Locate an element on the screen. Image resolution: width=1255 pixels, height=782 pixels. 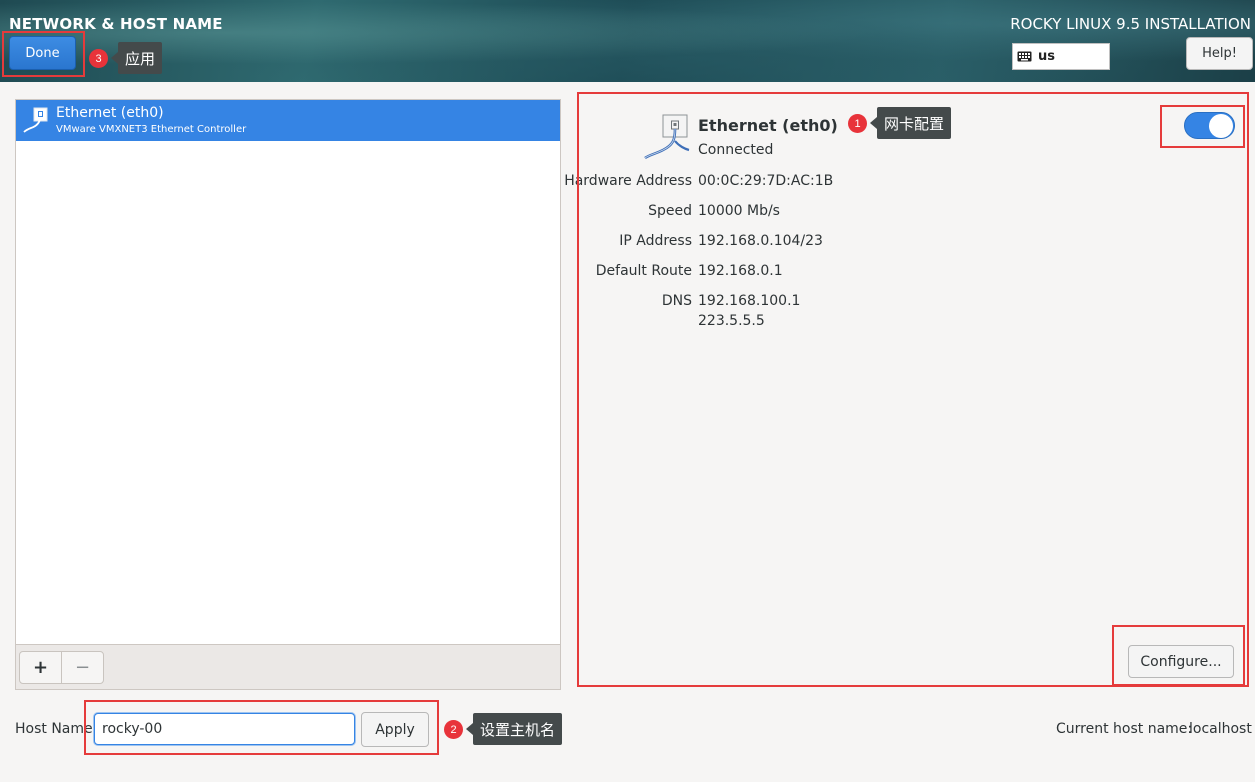
keyboard-layout-indicator: us is located at coordinates (1061, 56).